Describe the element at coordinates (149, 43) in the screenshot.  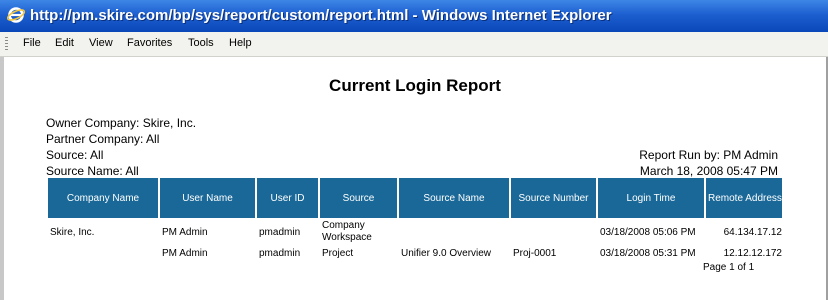
I see `menu-favorites: Favorites` at that location.